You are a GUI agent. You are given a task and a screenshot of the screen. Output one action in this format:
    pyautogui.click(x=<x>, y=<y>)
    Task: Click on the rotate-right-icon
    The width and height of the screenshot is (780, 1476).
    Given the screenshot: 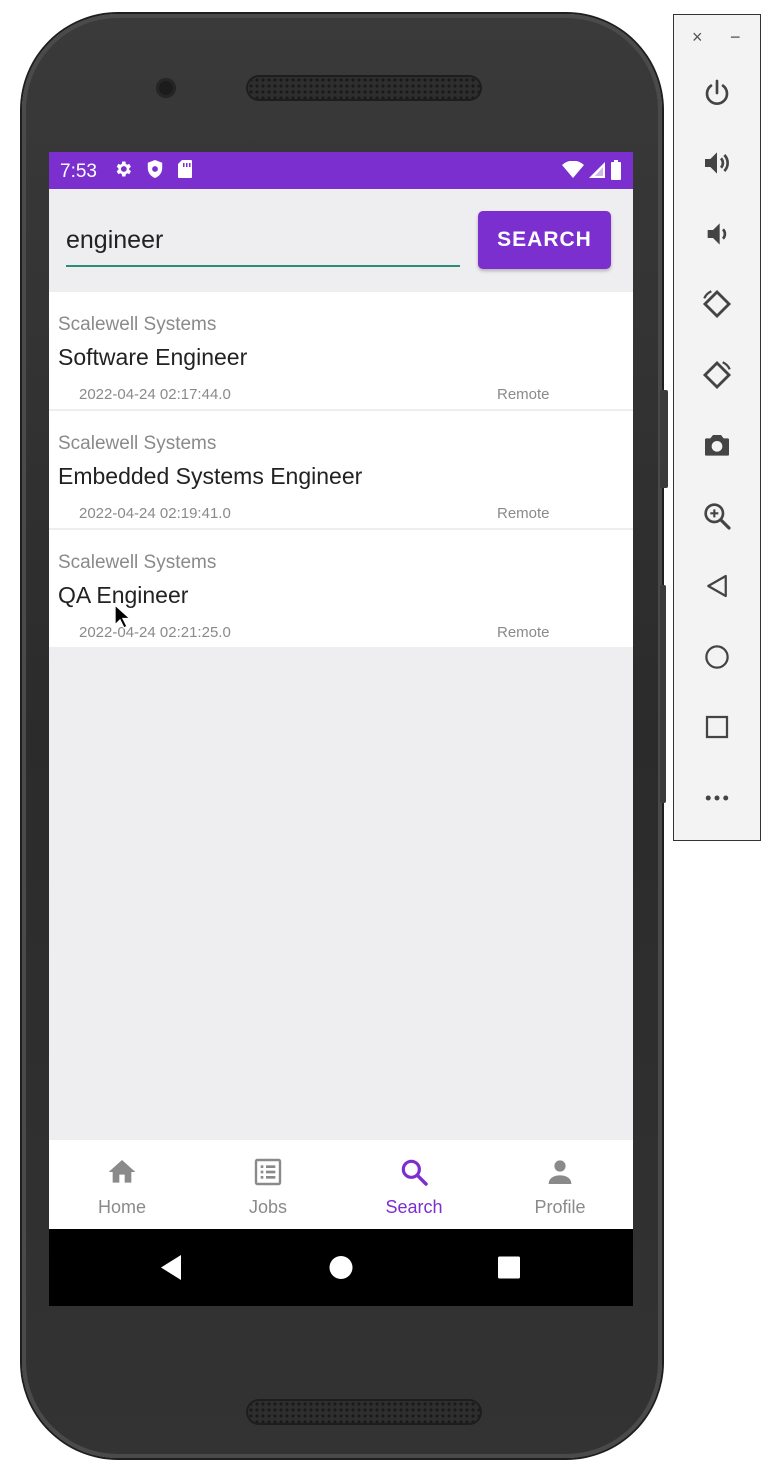 What is the action you would take?
    pyautogui.click(x=717, y=375)
    